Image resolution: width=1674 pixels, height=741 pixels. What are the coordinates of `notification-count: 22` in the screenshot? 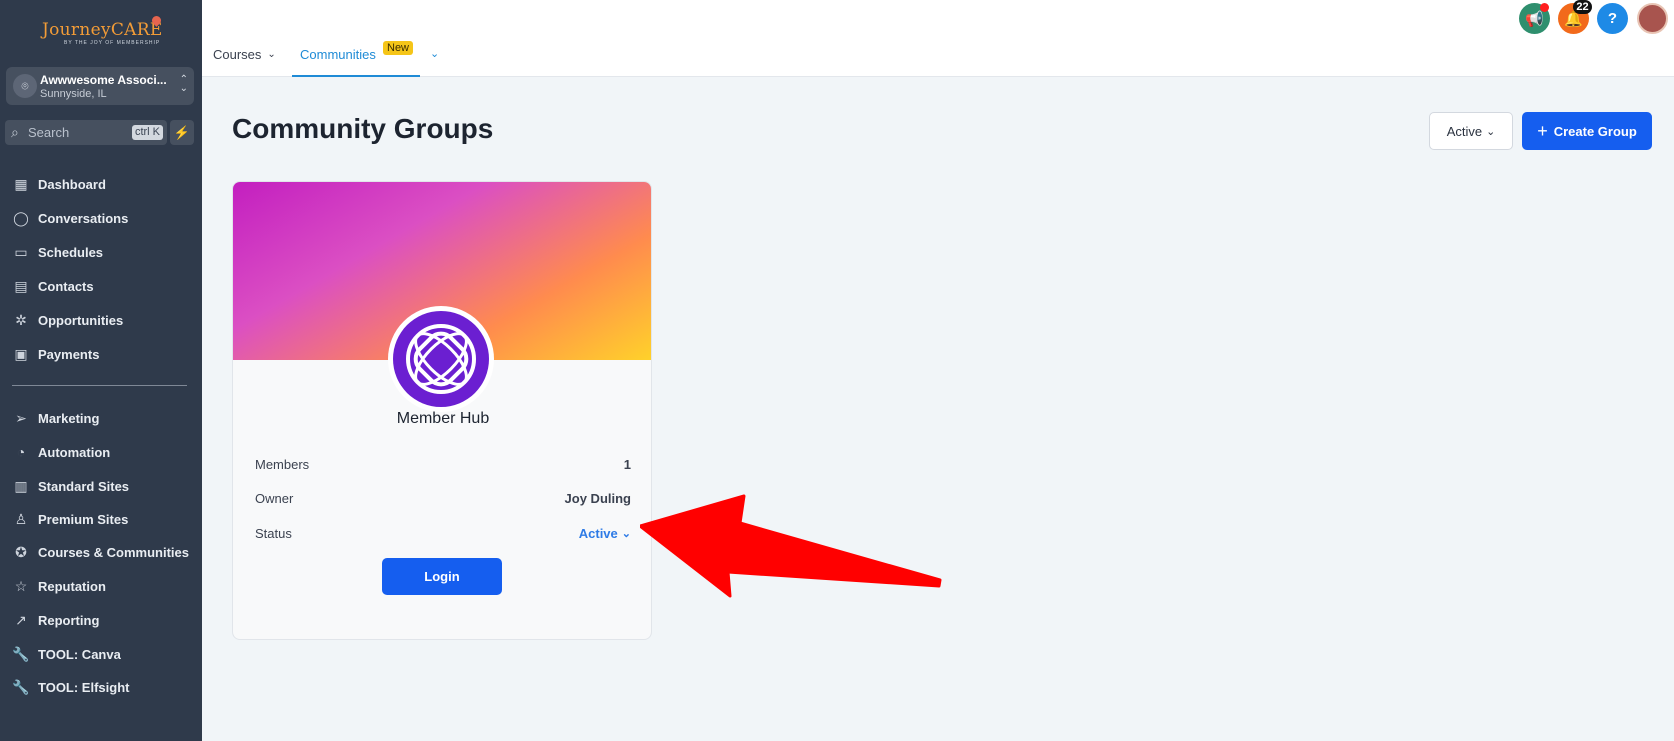 It's located at (1582, 7).